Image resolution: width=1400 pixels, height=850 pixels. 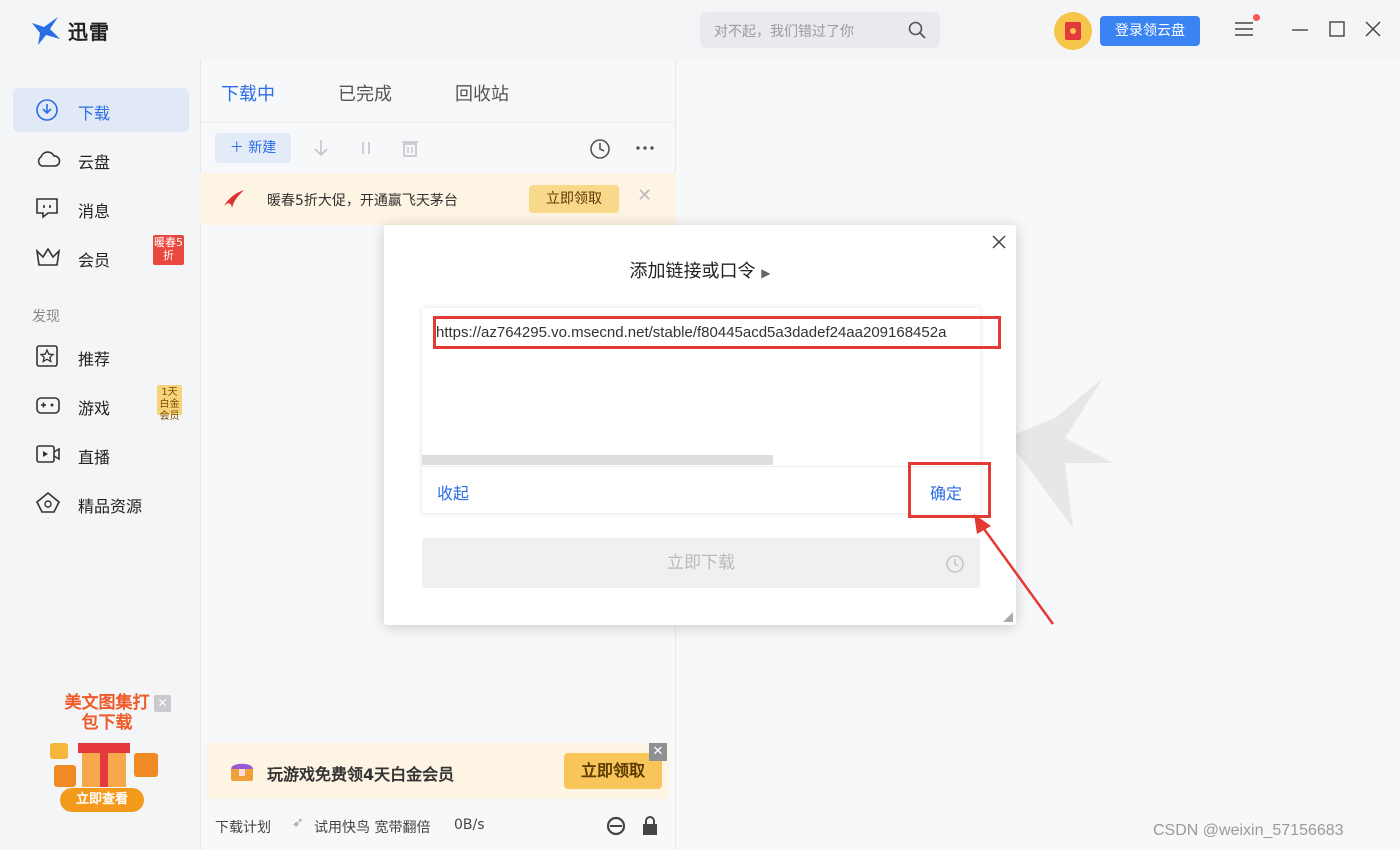 I want to click on sidebar-item-live: 直播, so click(x=101, y=454).